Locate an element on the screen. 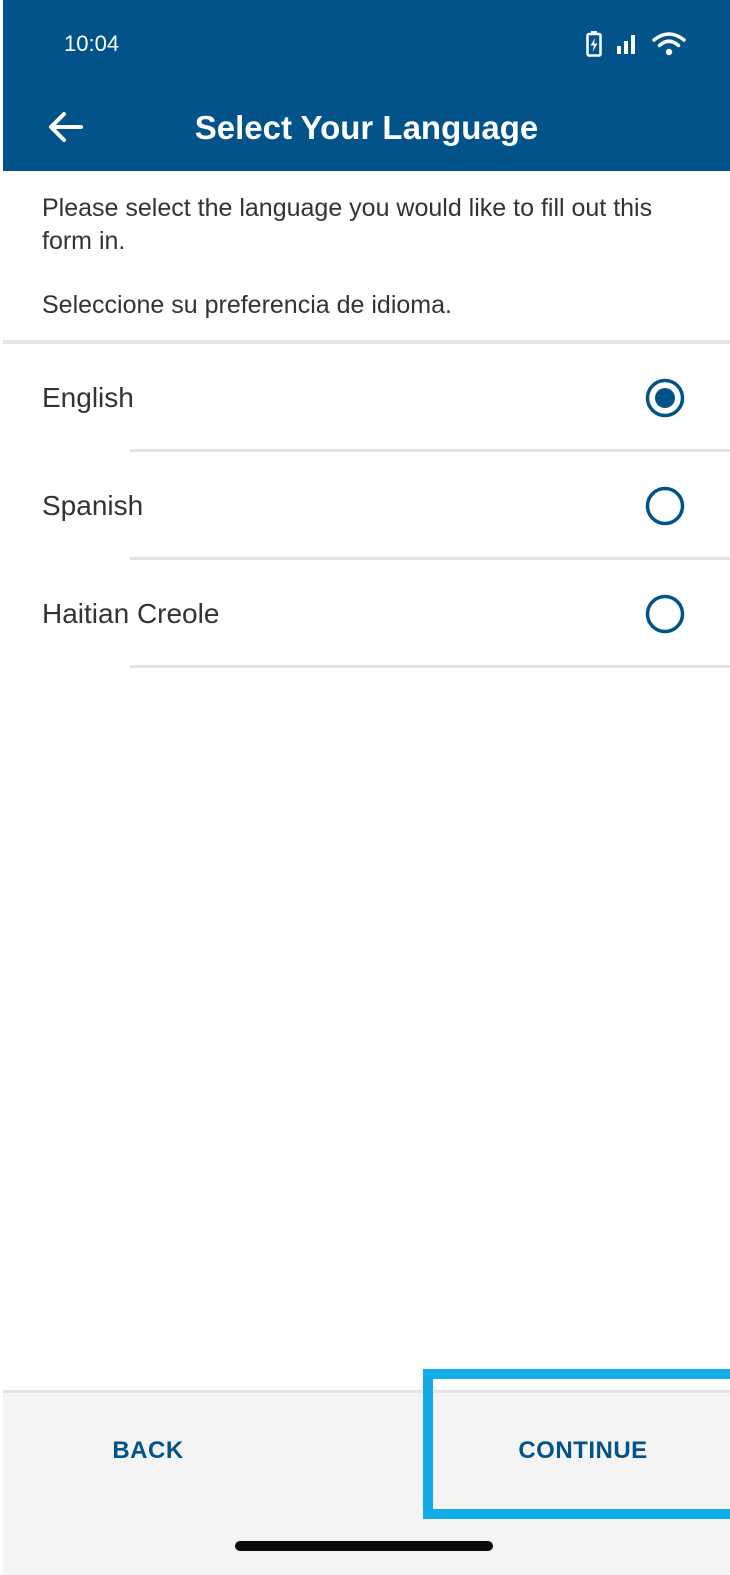 The width and height of the screenshot is (730, 1575). status-icons is located at coordinates (636, 44).